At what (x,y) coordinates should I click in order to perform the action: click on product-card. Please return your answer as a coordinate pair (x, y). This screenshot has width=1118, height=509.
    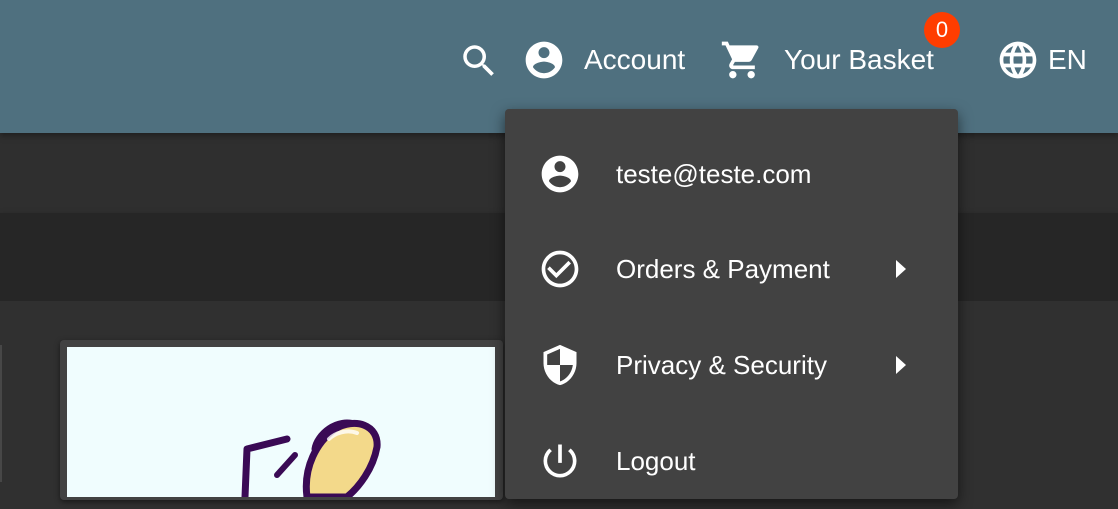
    Looking at the image, I should click on (281, 420).